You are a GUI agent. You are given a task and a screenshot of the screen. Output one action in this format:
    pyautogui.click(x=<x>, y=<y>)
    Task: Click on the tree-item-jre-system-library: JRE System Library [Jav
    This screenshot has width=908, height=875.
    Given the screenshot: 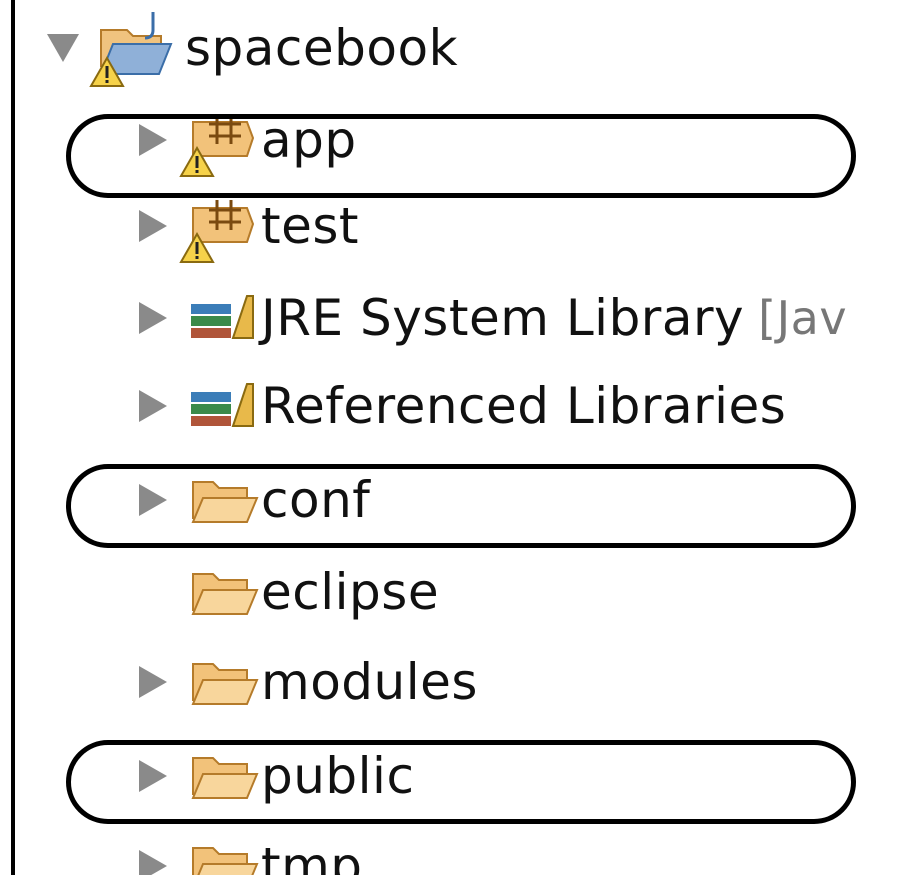 What is the action you would take?
    pyautogui.click(x=490, y=318)
    